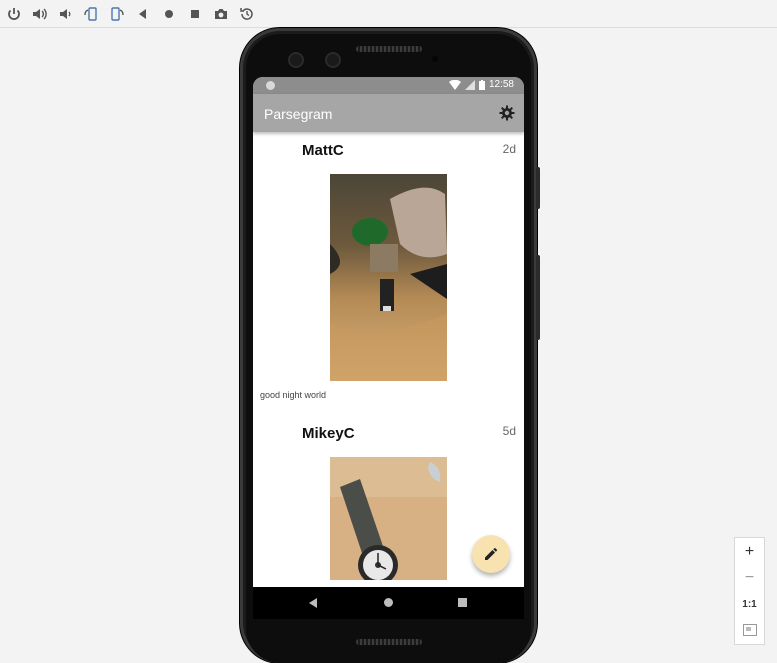  I want to click on post-caption: good night world, so click(293, 395).